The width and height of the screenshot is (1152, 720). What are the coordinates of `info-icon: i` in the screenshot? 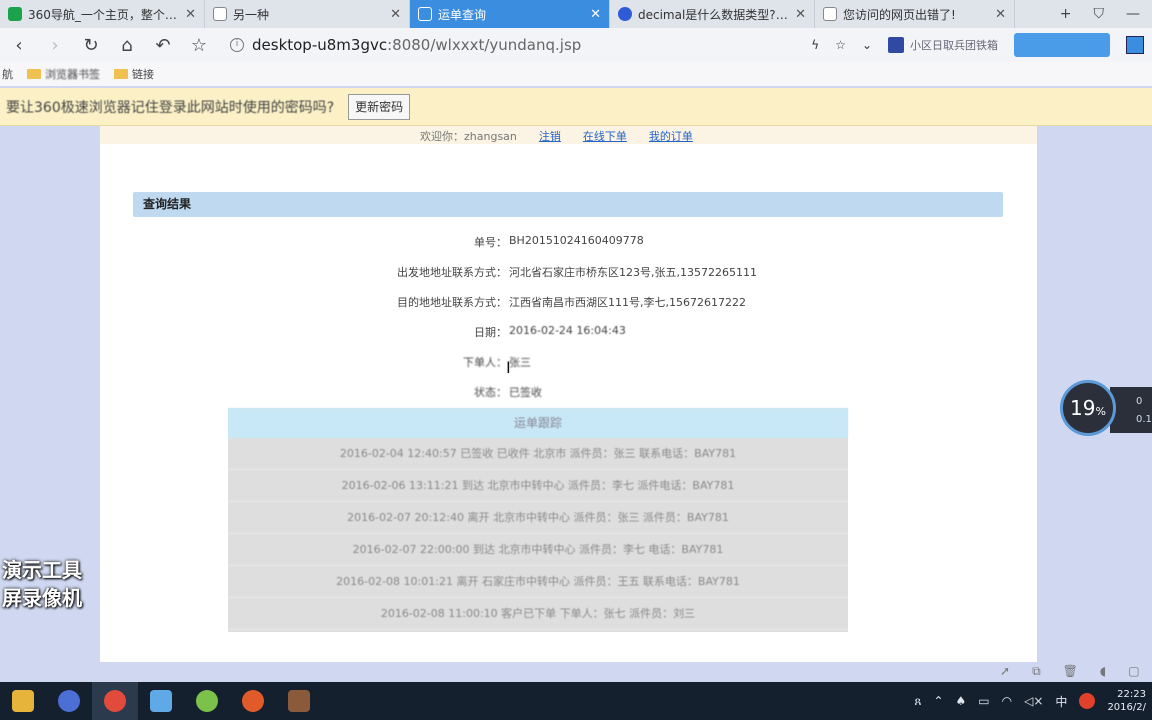 It's located at (237, 45).